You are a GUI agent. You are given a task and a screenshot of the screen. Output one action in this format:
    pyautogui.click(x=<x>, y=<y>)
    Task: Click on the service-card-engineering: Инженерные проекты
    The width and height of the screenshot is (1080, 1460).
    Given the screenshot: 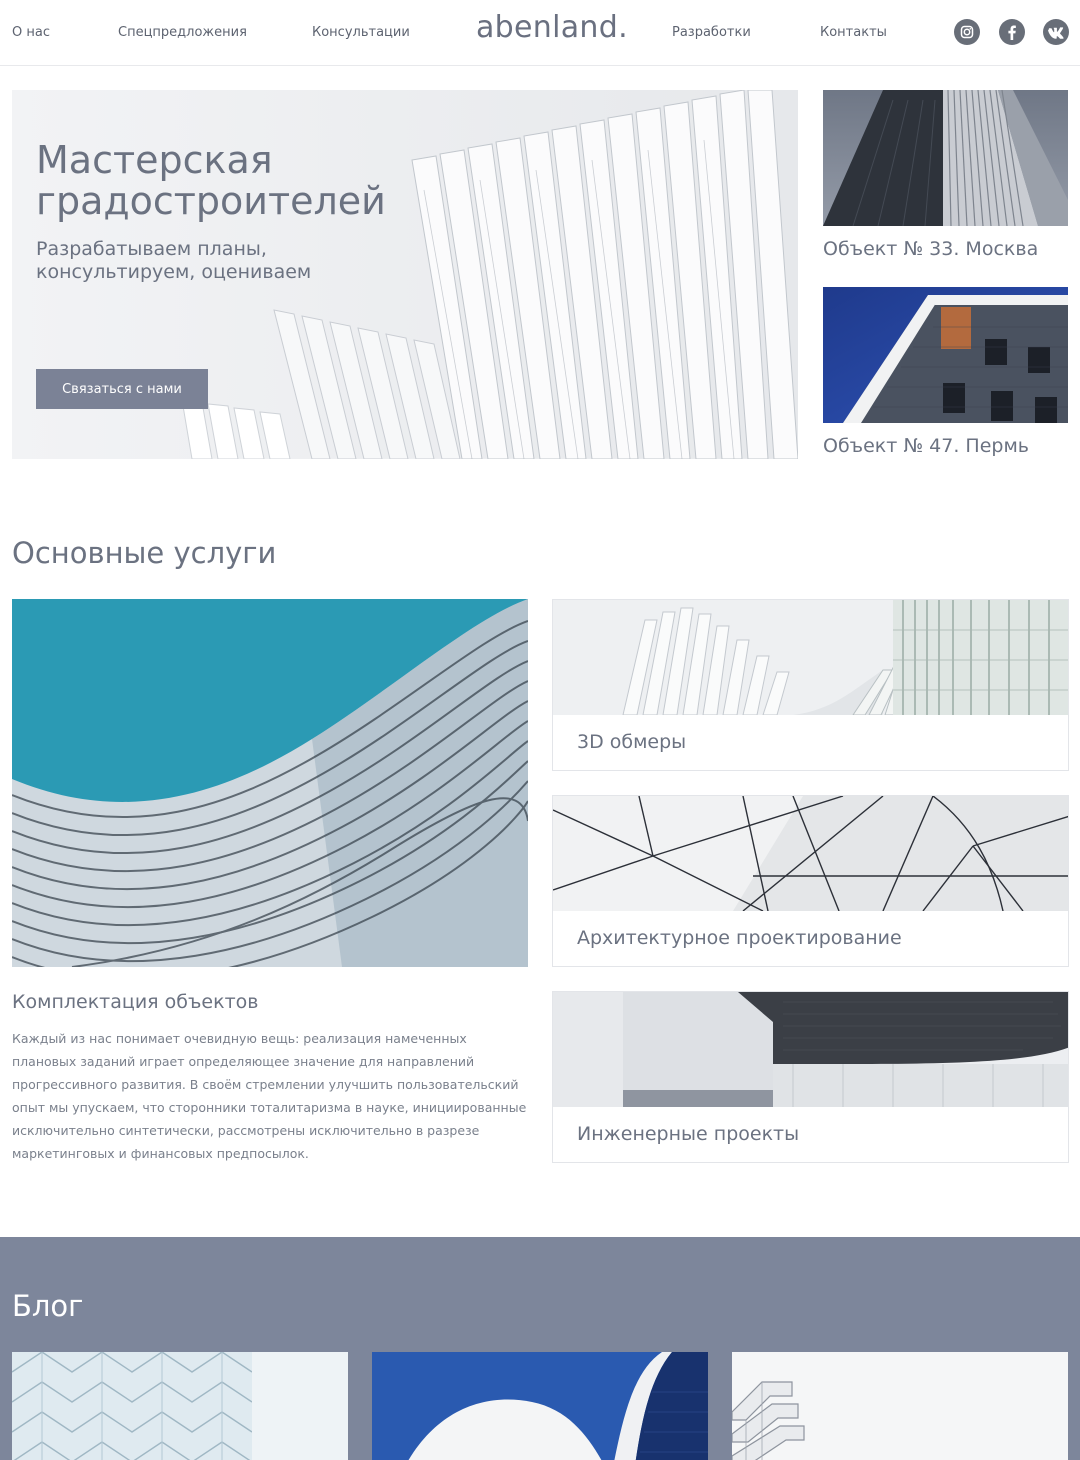 What is the action you would take?
    pyautogui.click(x=810, y=1077)
    